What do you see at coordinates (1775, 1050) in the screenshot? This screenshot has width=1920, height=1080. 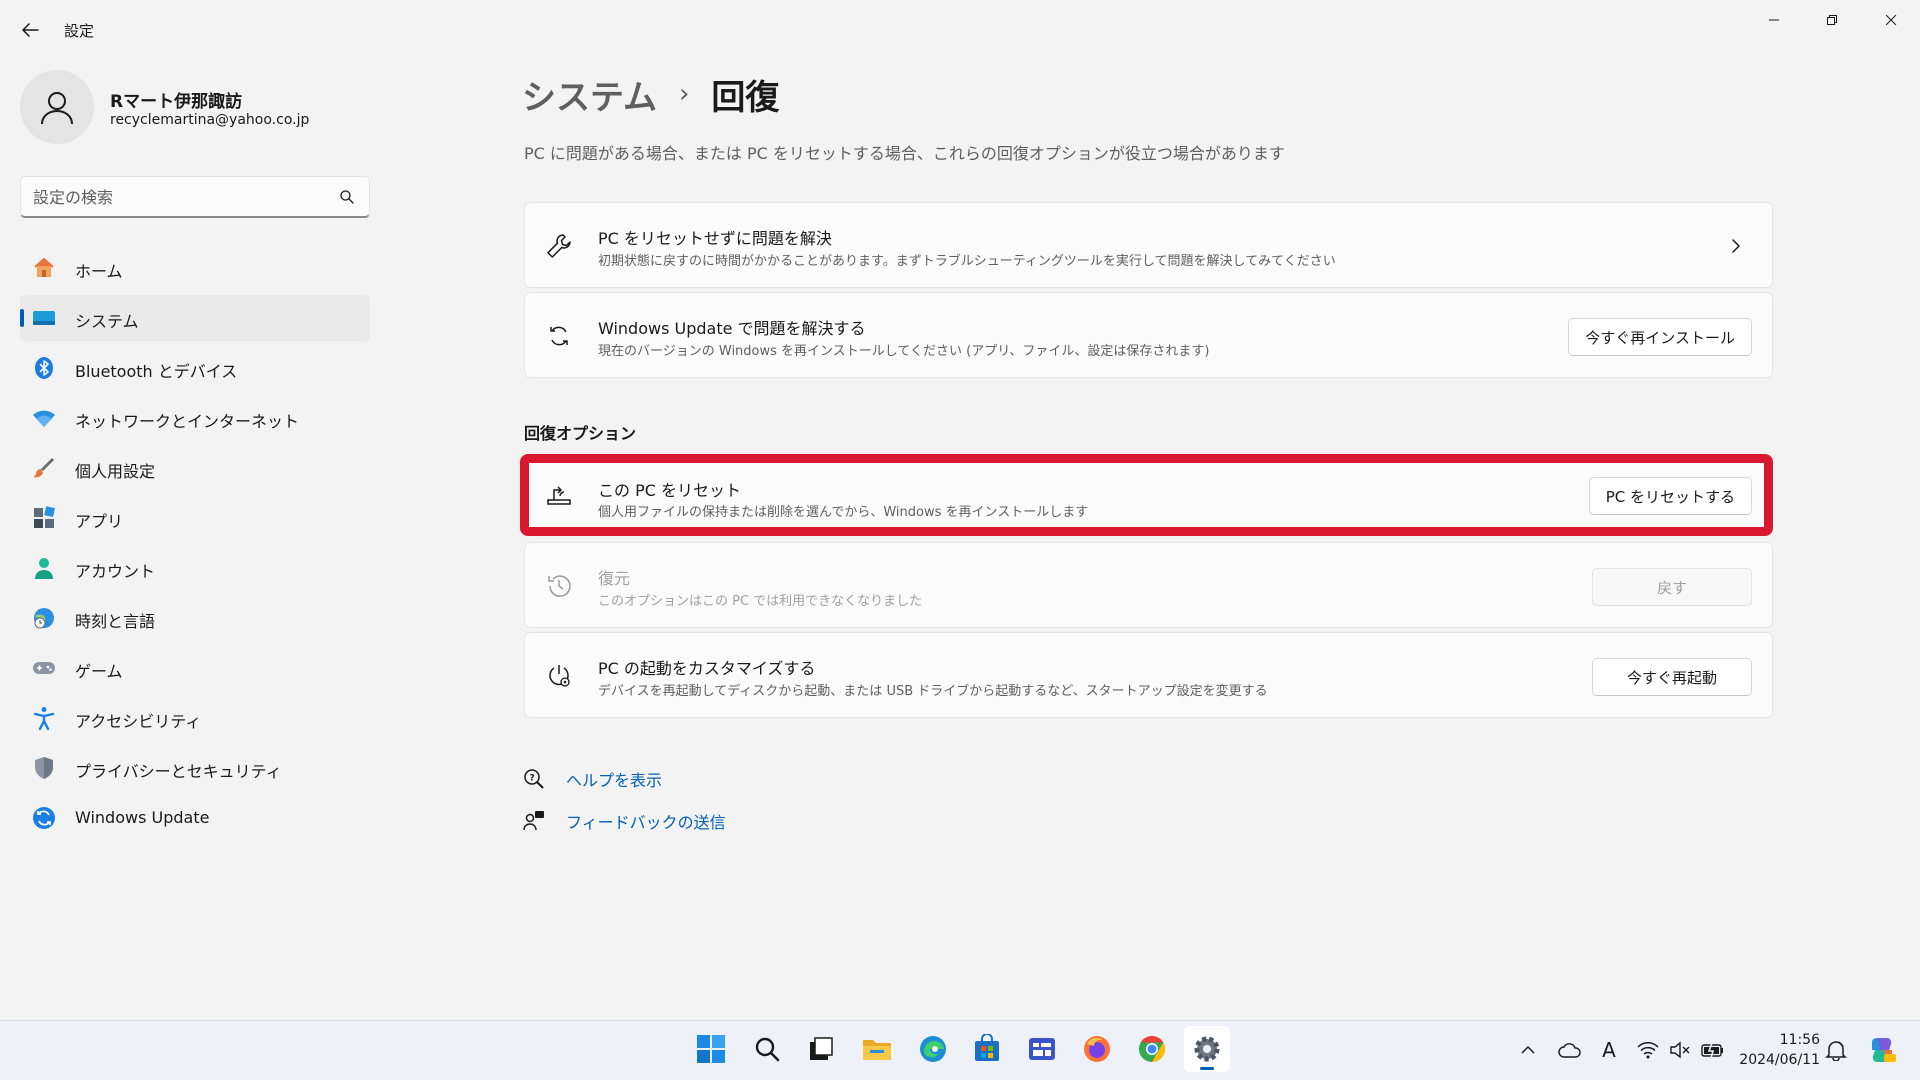 I see `system-clock: 11:56 2024/06/11` at bounding box center [1775, 1050].